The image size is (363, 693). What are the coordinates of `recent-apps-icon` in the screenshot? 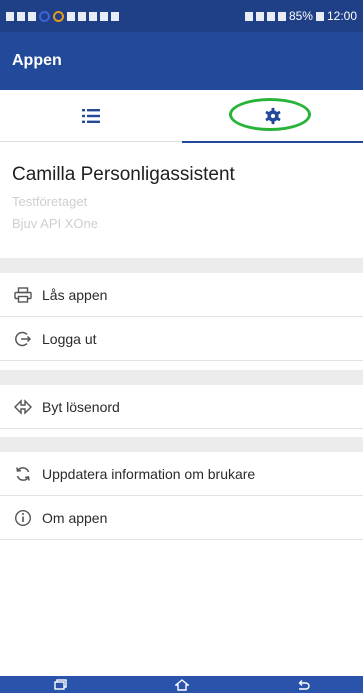 It's located at (60, 684).